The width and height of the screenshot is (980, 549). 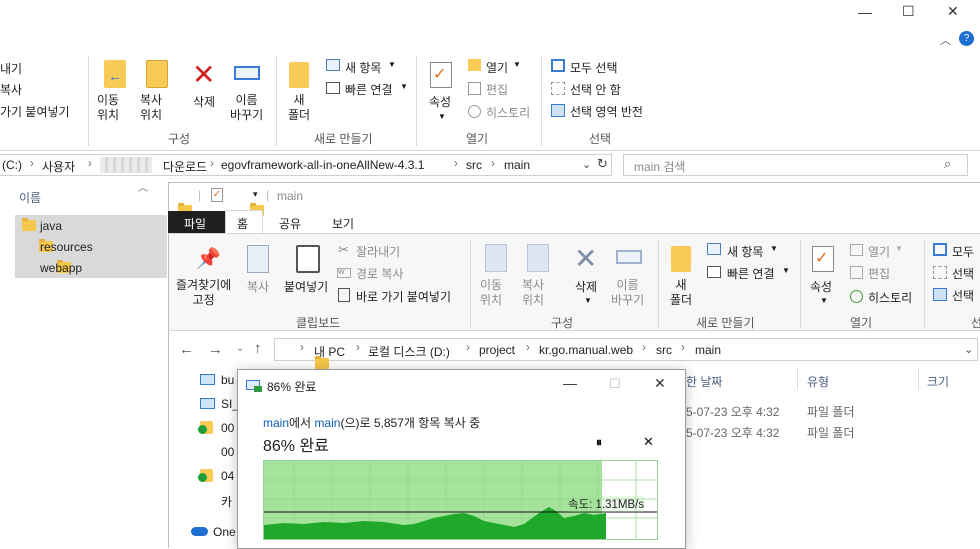 What do you see at coordinates (306, 286) in the screenshot?
I see `paste-button: 붙여넣기` at bounding box center [306, 286].